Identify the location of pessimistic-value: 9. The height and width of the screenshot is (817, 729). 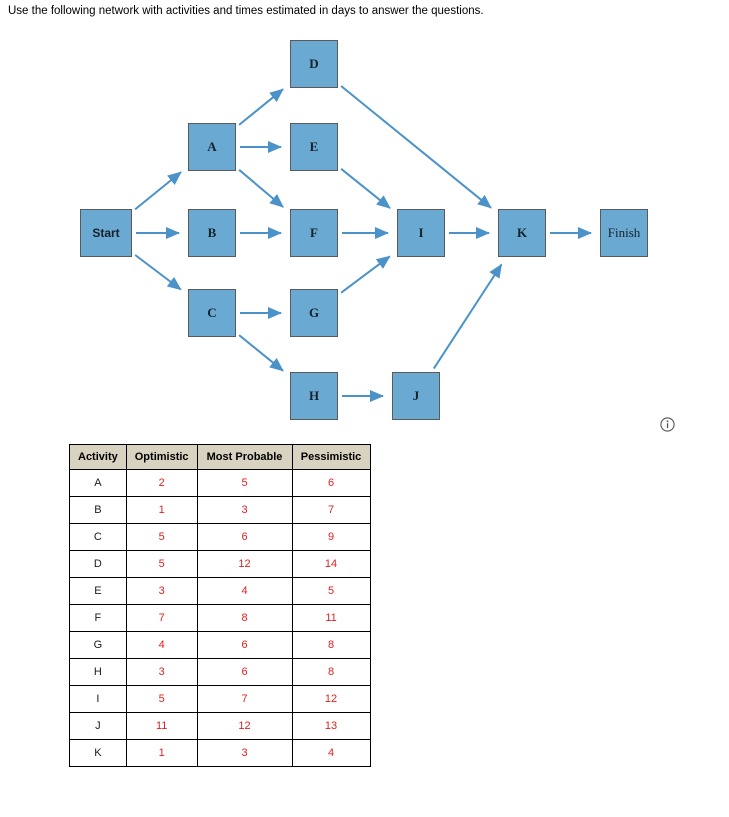
(331, 537).